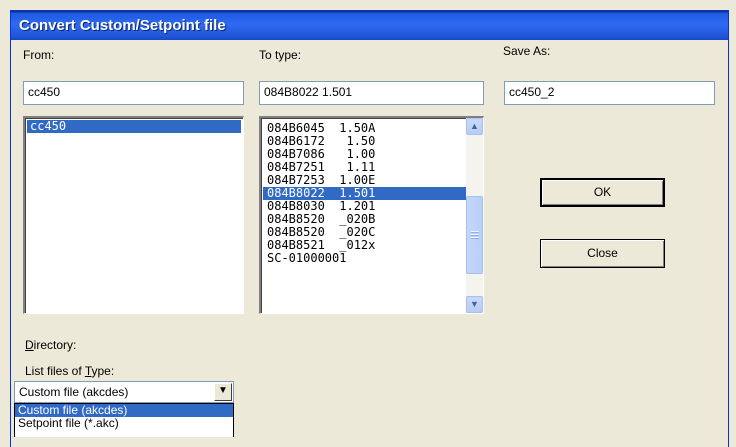 The height and width of the screenshot is (447, 736). What do you see at coordinates (371, 93) in the screenshot?
I see `to-type-input: 084B8022 1.501` at bounding box center [371, 93].